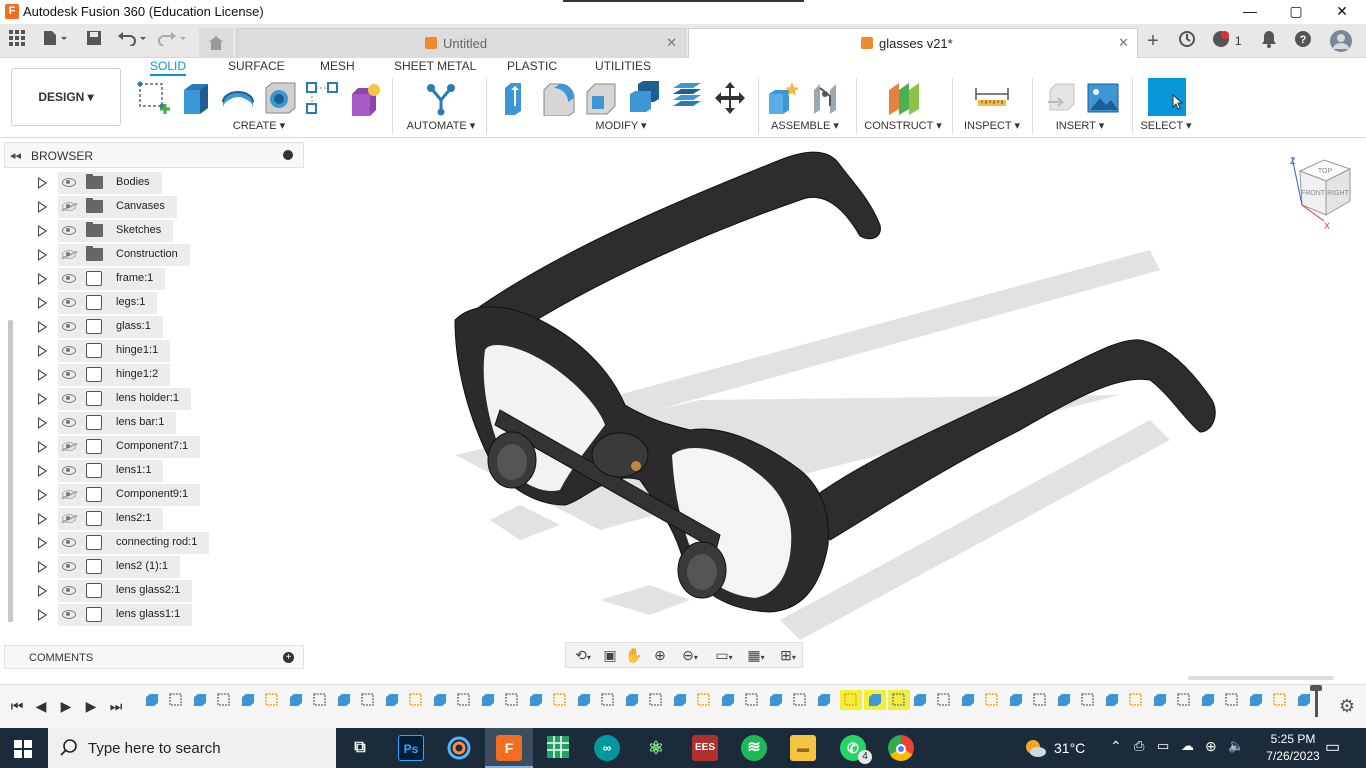 The width and height of the screenshot is (1366, 768). Describe the element at coordinates (165, 399) in the screenshot. I see `browser-item: lens holder:1` at that location.